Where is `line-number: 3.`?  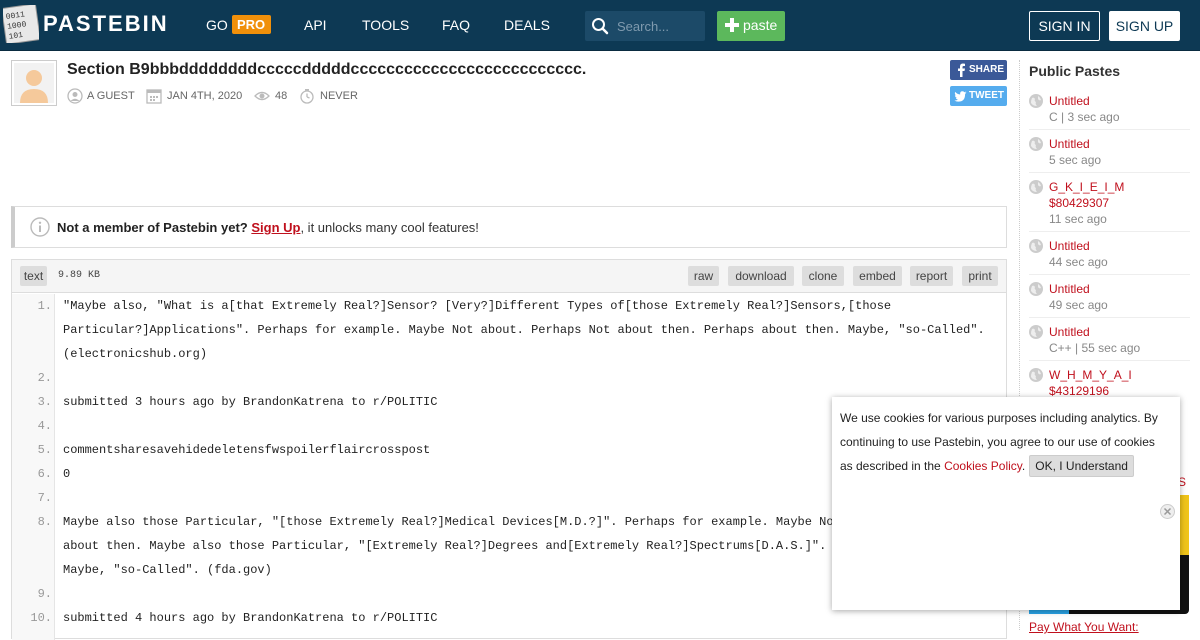 line-number: 3. is located at coordinates (44, 402).